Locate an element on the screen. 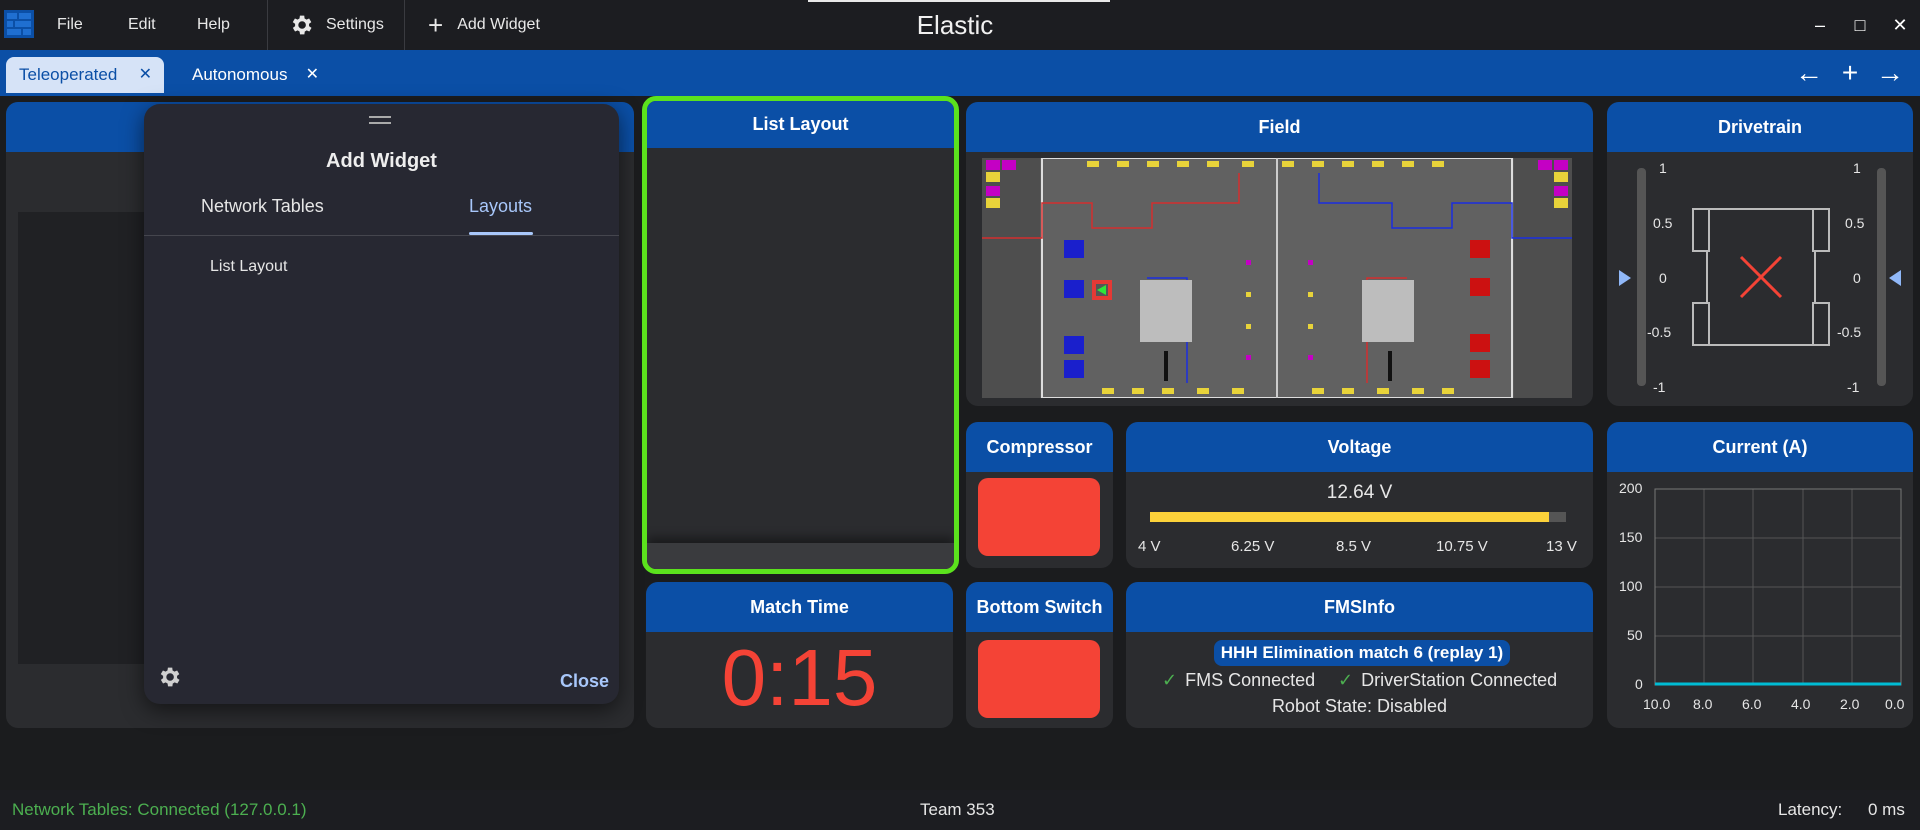  connection-status: Network Tables: Connected (127.0.0.1) is located at coordinates (159, 809).